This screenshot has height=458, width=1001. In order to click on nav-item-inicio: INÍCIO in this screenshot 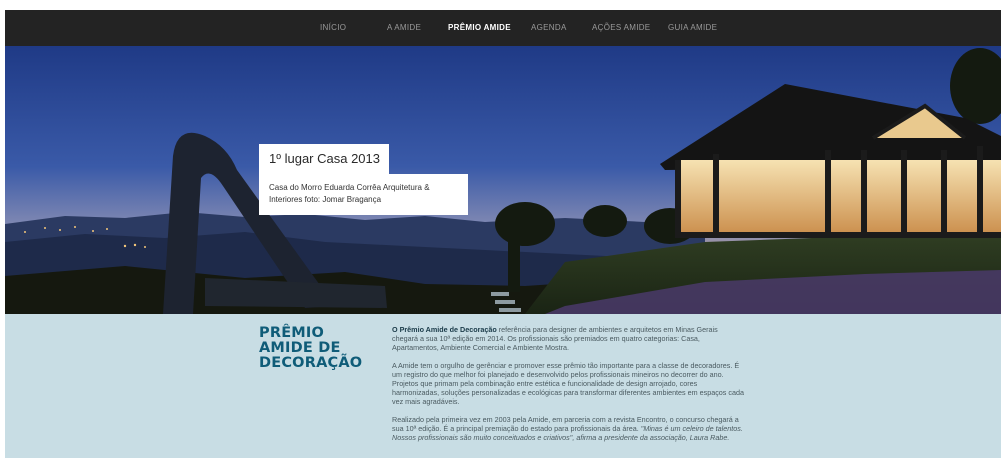, I will do `click(333, 28)`.